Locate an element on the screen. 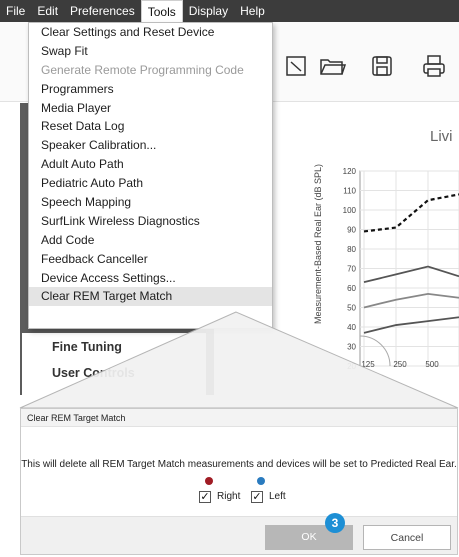 This screenshot has height=557, width=459. y-tick-label: 120 is located at coordinates (350, 171).